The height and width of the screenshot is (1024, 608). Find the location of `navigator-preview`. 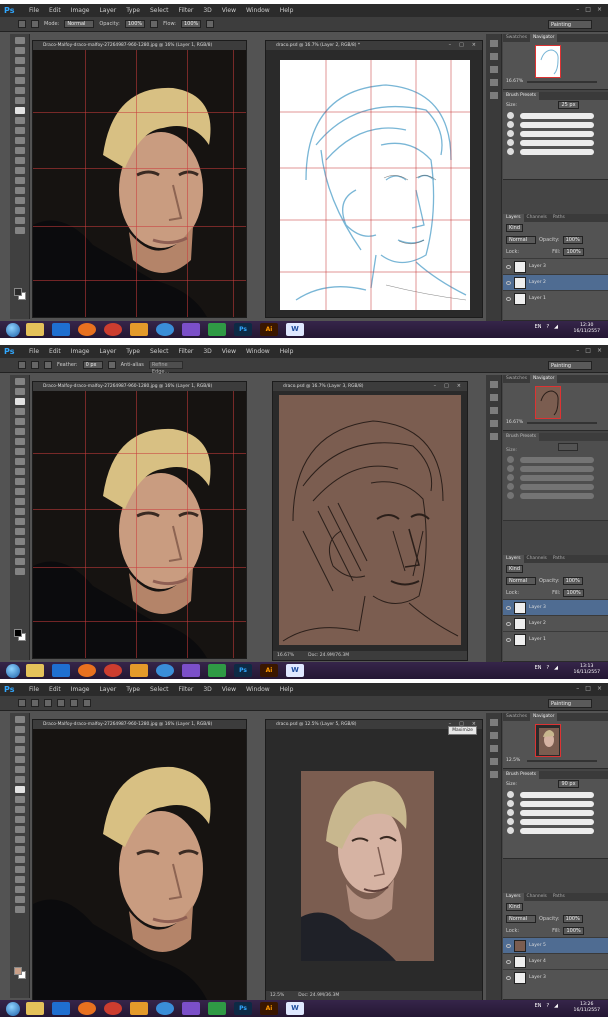

navigator-preview is located at coordinates (548, 740).